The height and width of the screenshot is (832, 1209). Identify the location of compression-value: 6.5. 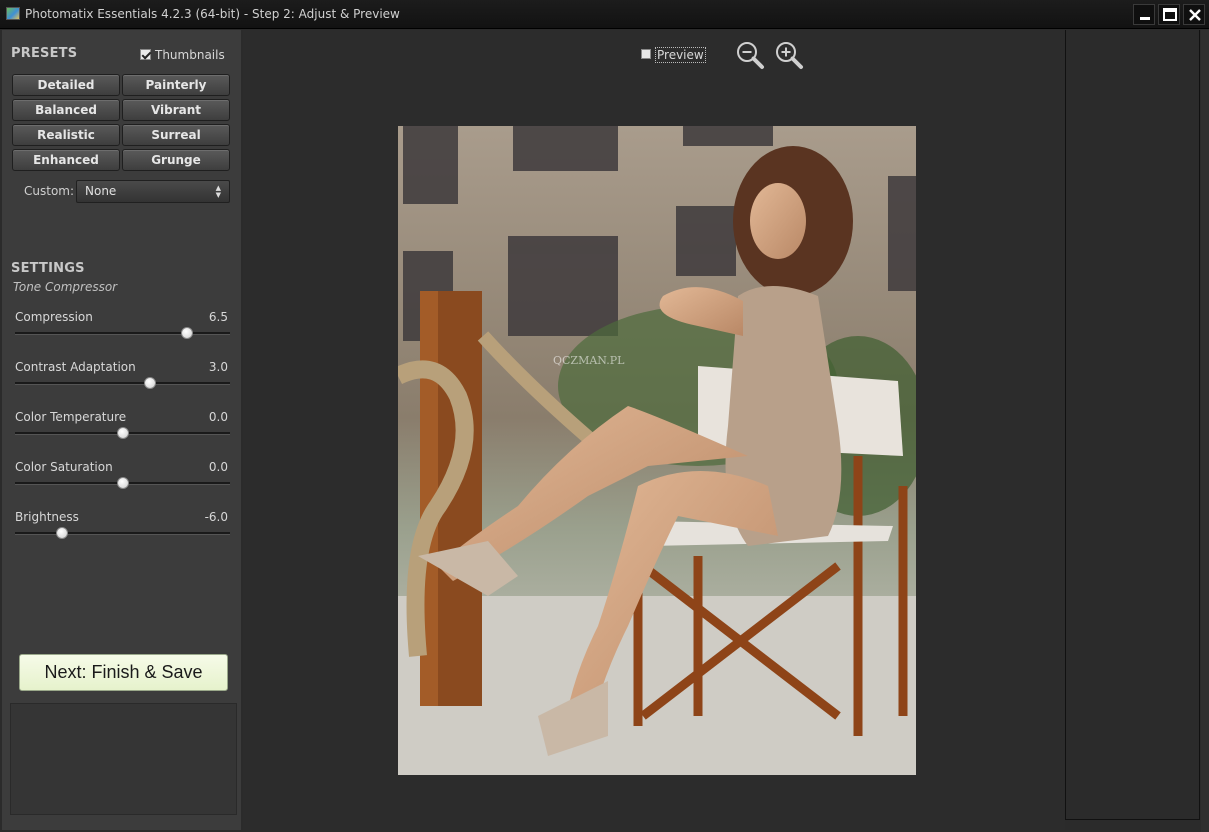
(218, 317).